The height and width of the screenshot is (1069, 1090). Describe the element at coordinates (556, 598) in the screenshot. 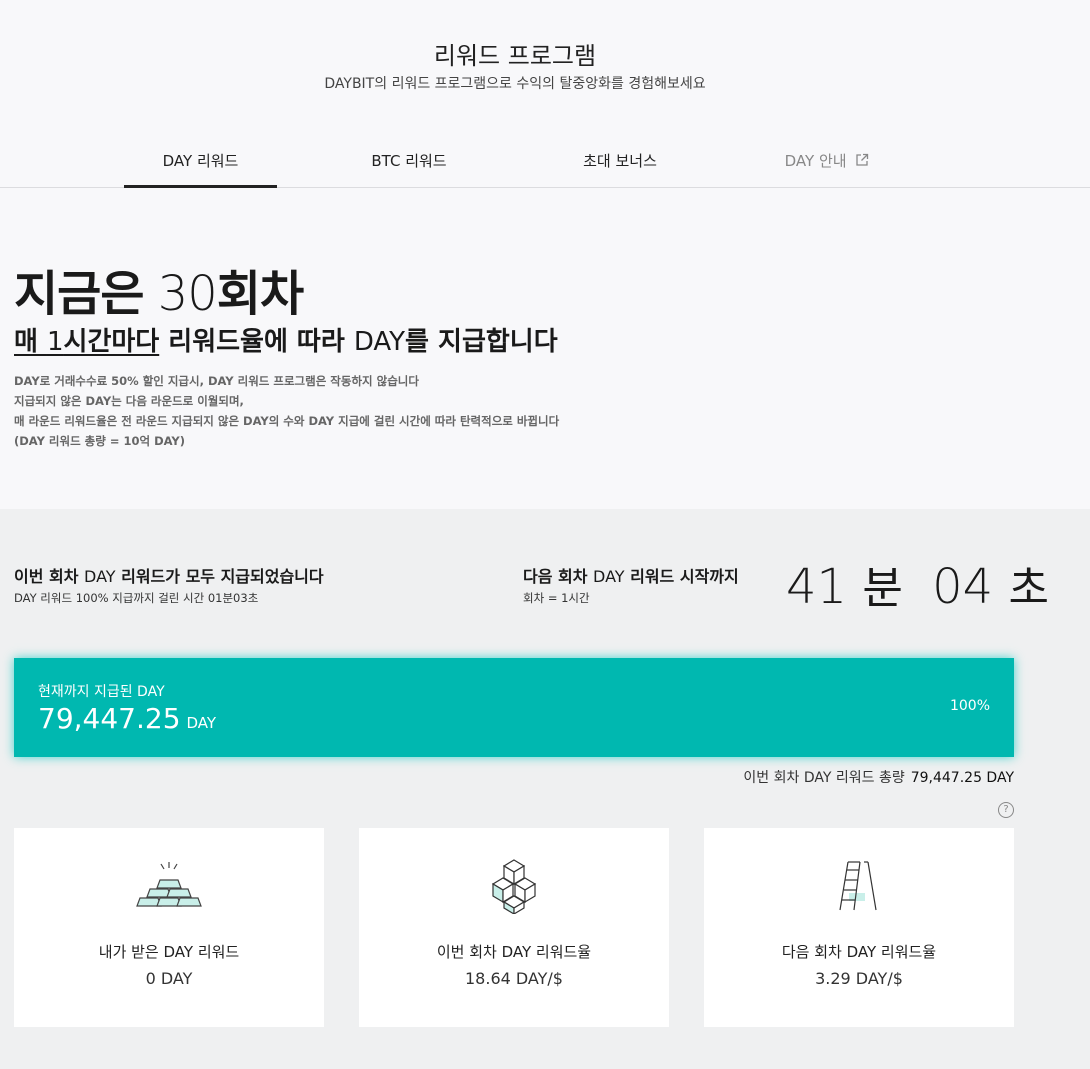

I see `next-round-sub: 회차 = 1시간` at that location.